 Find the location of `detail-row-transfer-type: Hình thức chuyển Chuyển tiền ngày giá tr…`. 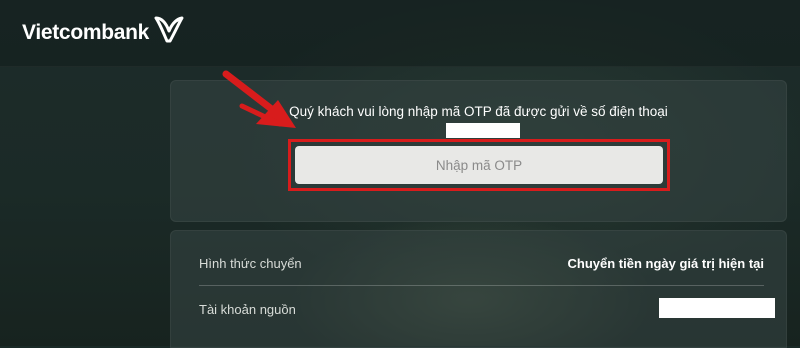

detail-row-transfer-type: Hình thức chuyển Chuyển tiền ngày giá tr… is located at coordinates (481, 263).